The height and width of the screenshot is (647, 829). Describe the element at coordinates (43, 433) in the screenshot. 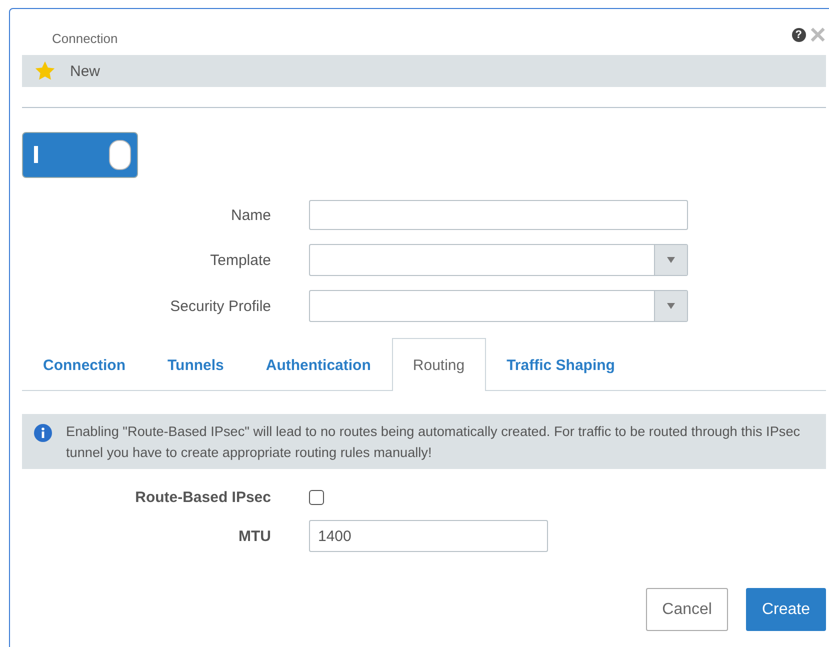

I see `info-icon` at that location.